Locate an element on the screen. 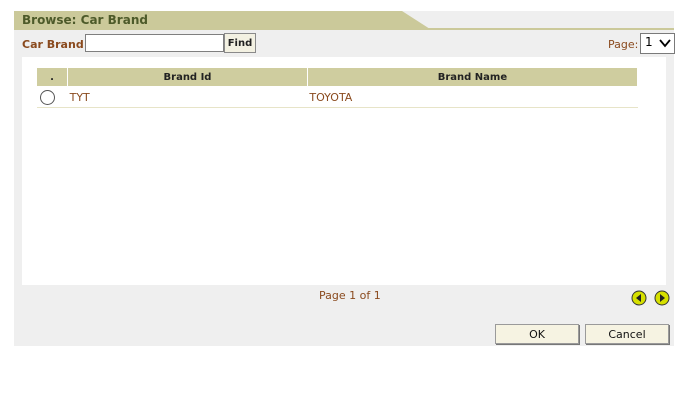 The height and width of the screenshot is (410, 700). prev-page-button is located at coordinates (639, 298).